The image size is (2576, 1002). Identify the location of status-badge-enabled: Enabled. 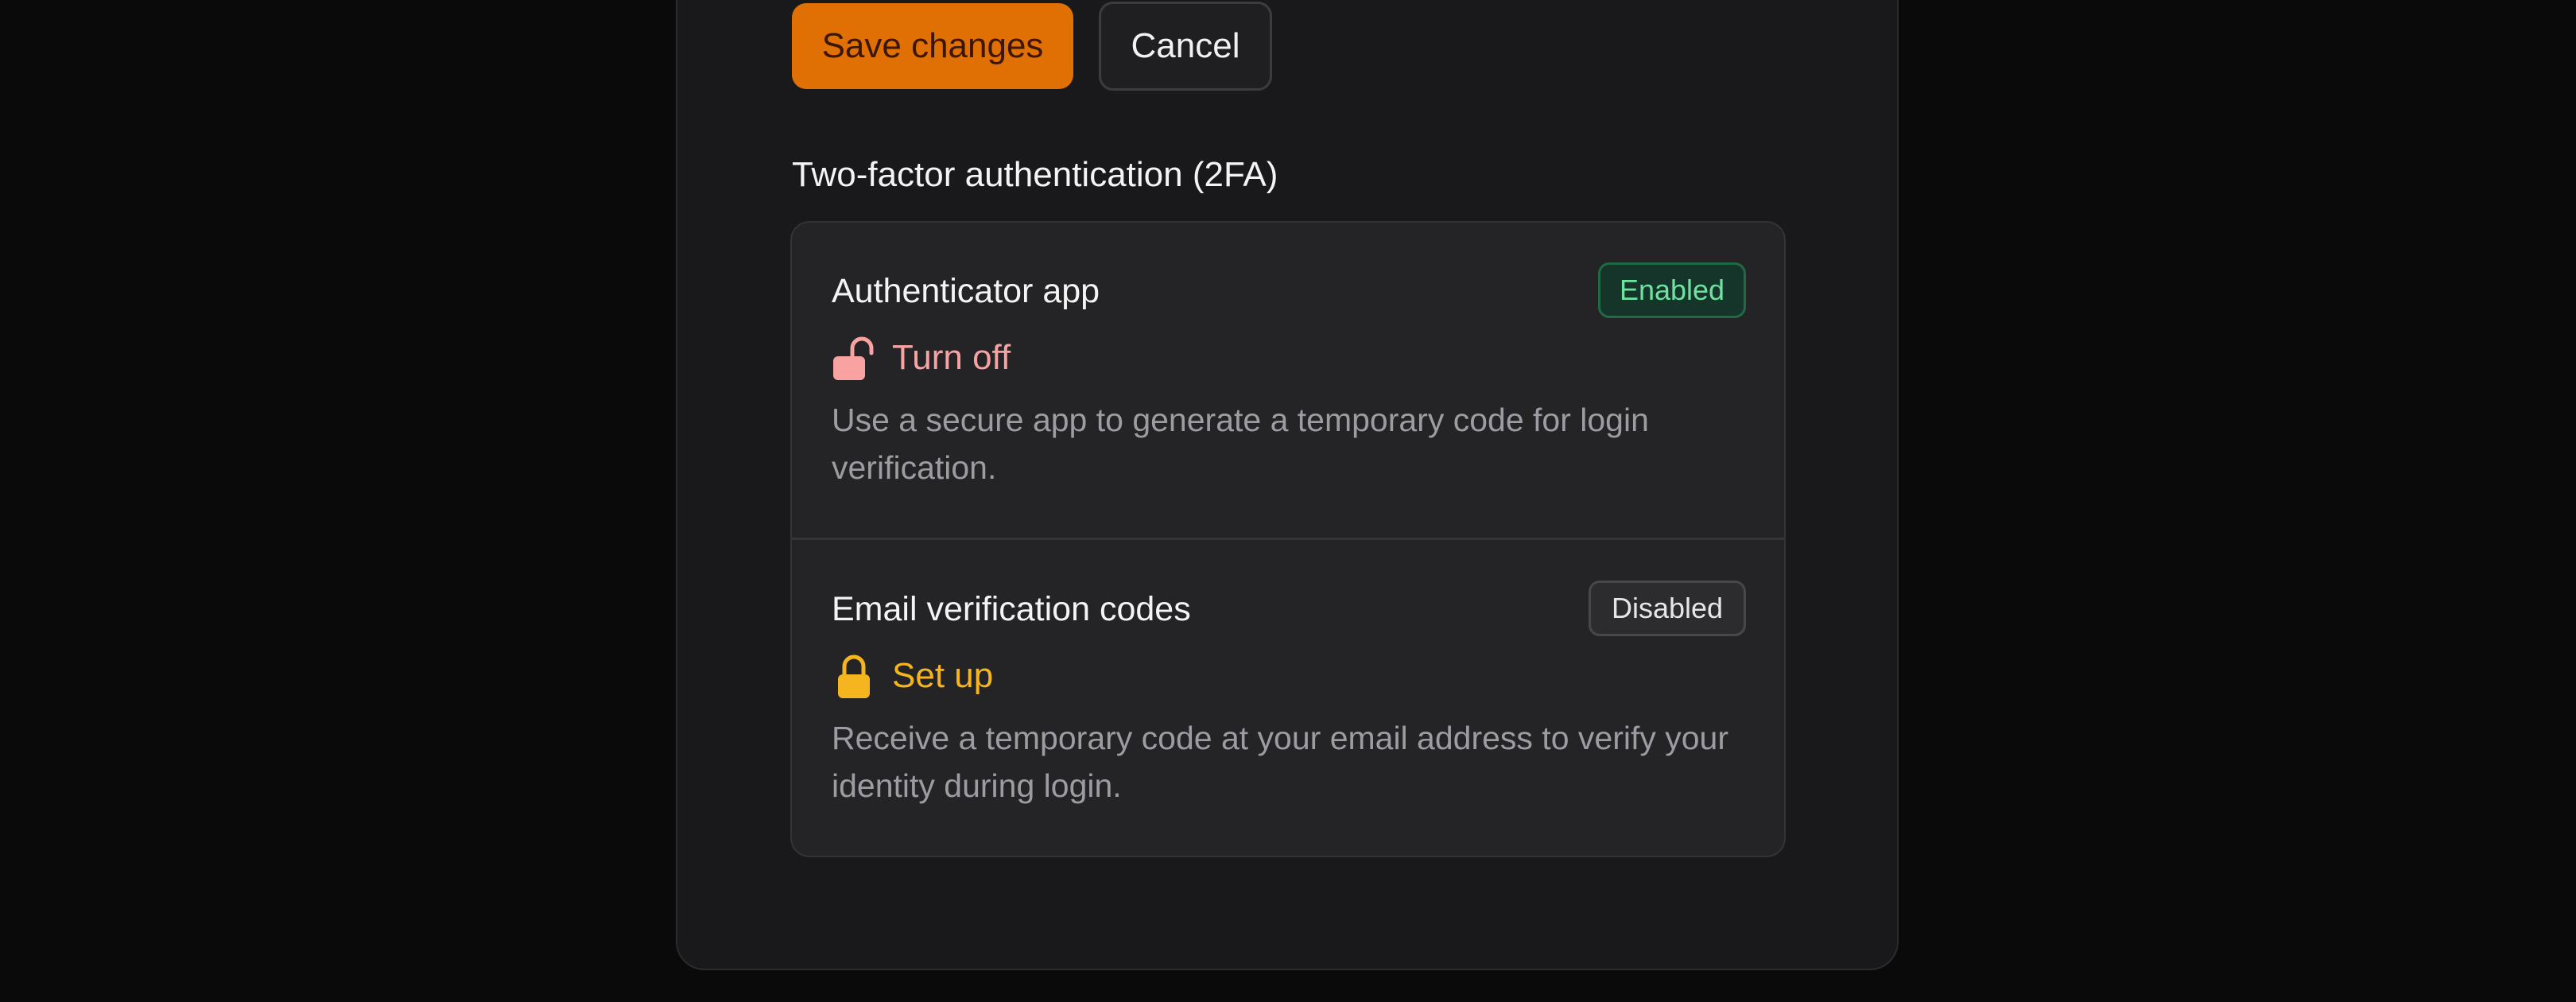
(1672, 290).